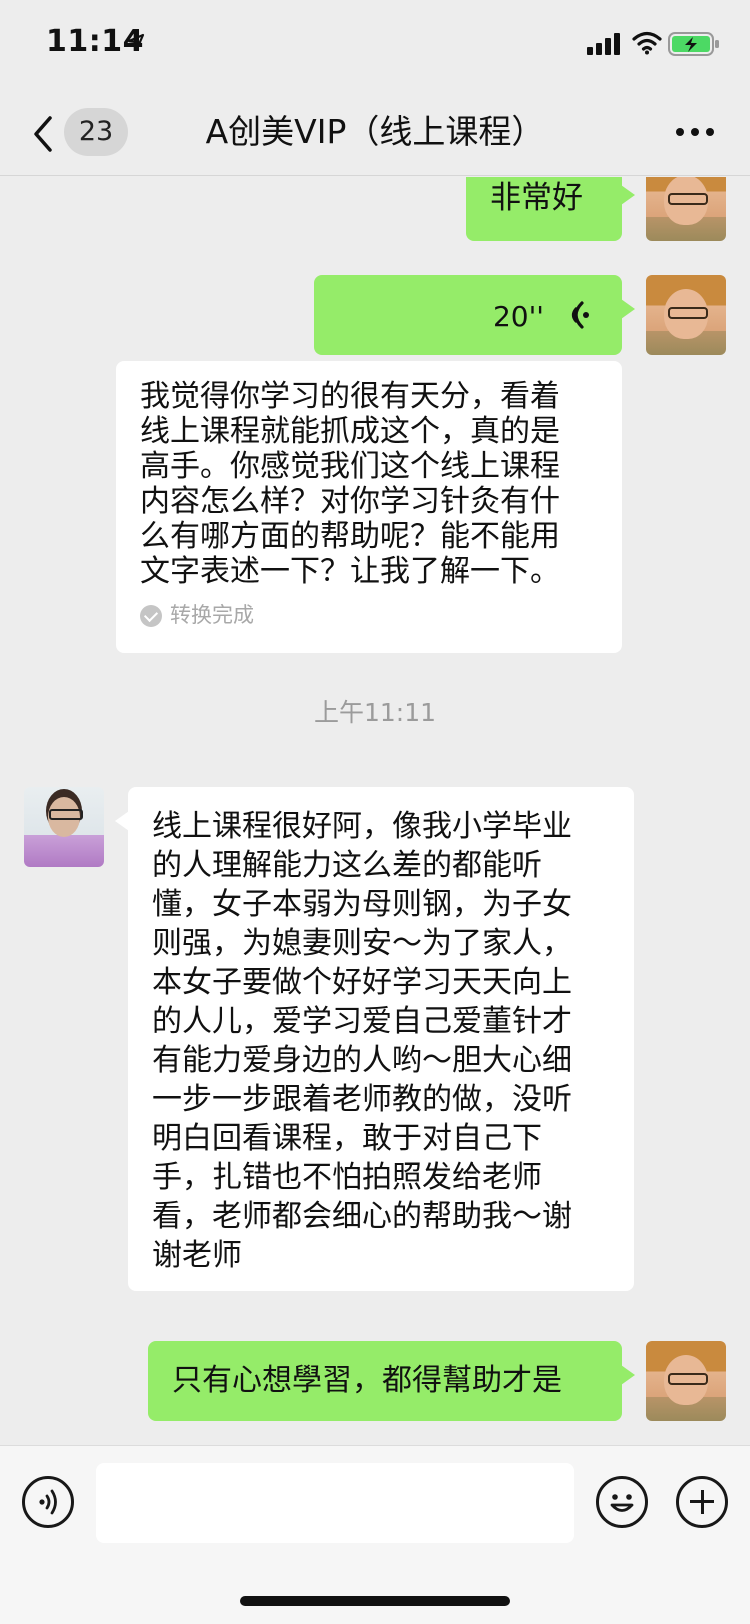  What do you see at coordinates (536, 198) in the screenshot?
I see `message-text: 非常好` at bounding box center [536, 198].